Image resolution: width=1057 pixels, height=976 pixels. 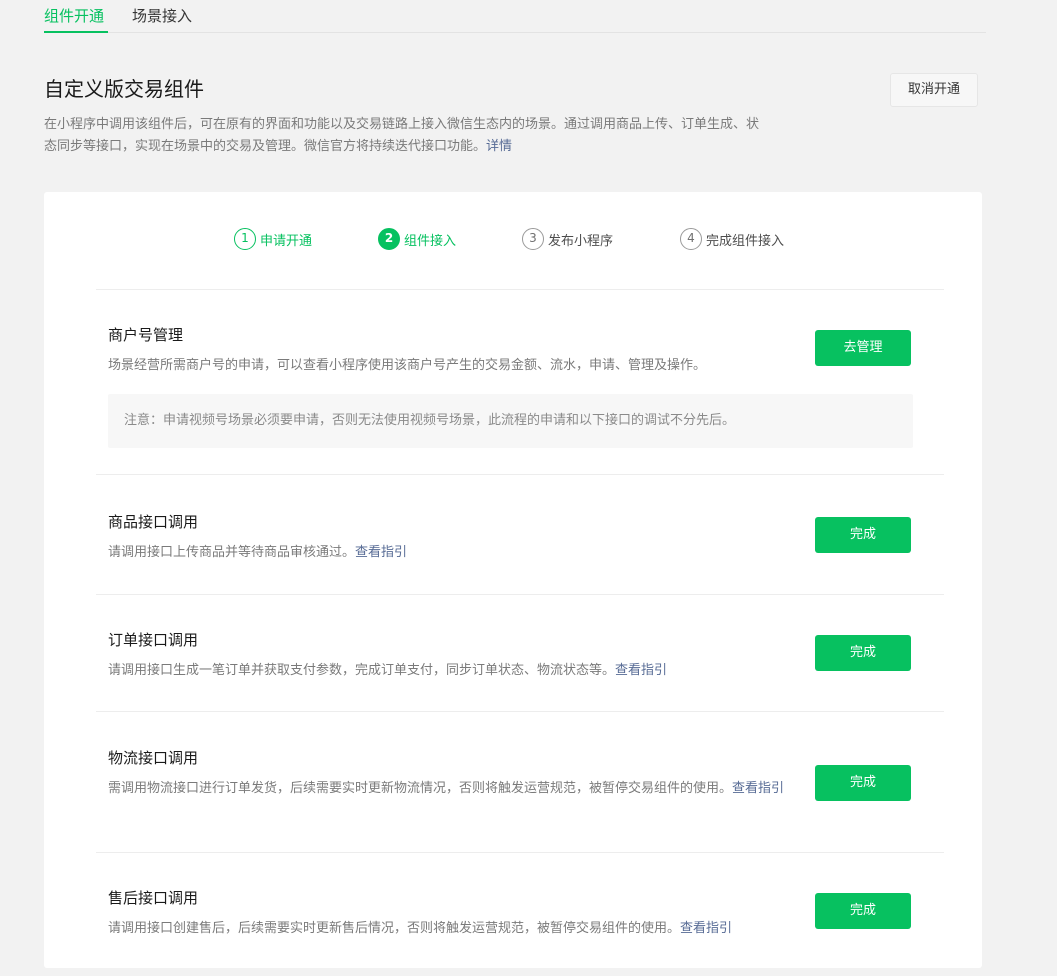 I want to click on page-title: 自定义版交易组件, so click(x=124, y=89).